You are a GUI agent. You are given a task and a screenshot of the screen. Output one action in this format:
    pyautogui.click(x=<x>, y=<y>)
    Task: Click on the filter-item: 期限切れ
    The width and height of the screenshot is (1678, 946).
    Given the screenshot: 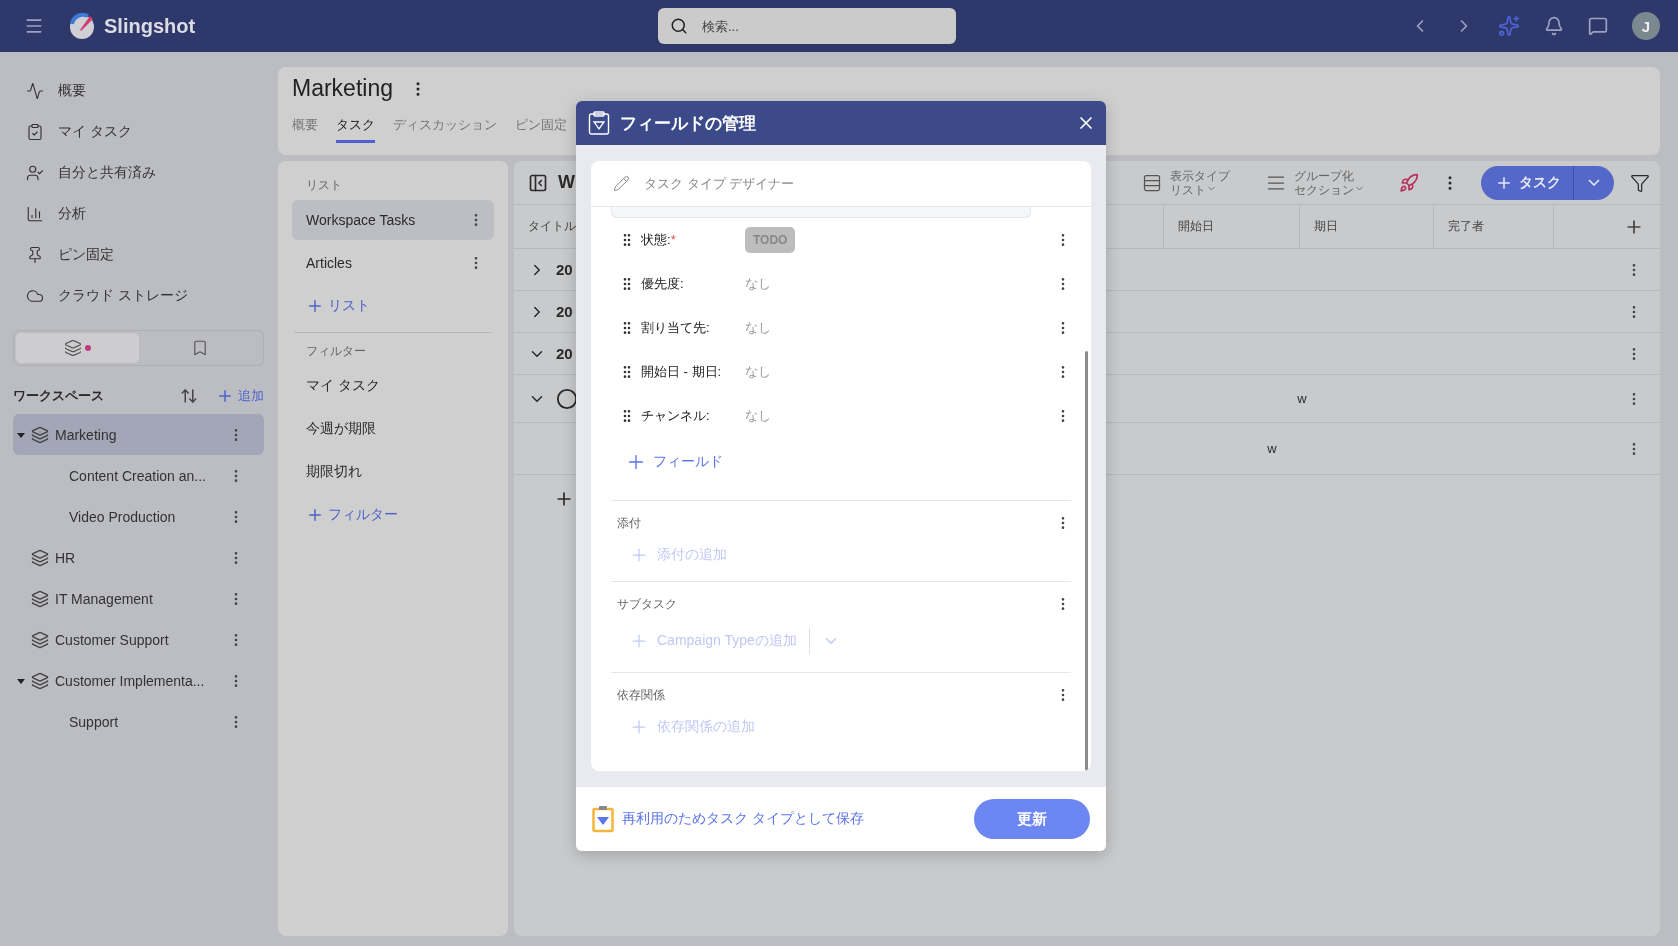 What is the action you would take?
    pyautogui.click(x=393, y=472)
    